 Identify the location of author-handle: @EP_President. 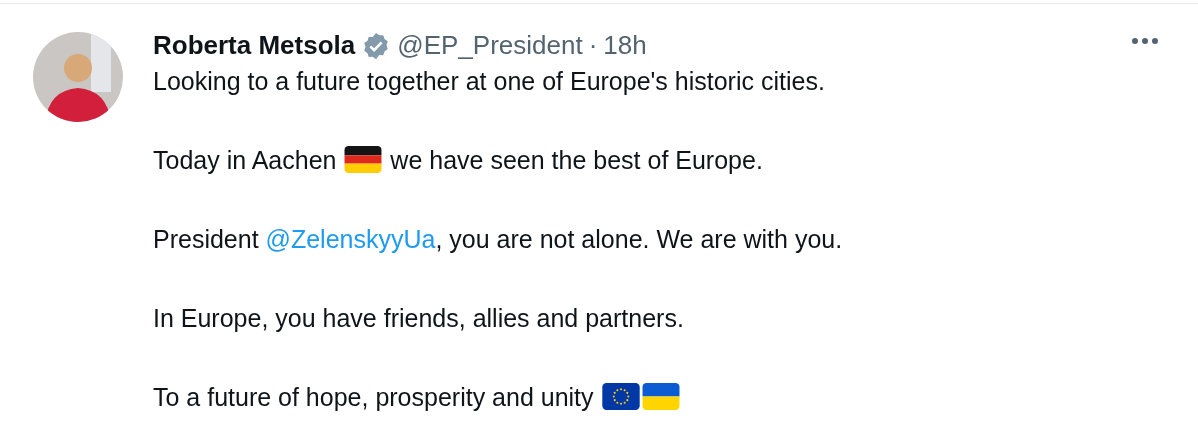
(490, 45).